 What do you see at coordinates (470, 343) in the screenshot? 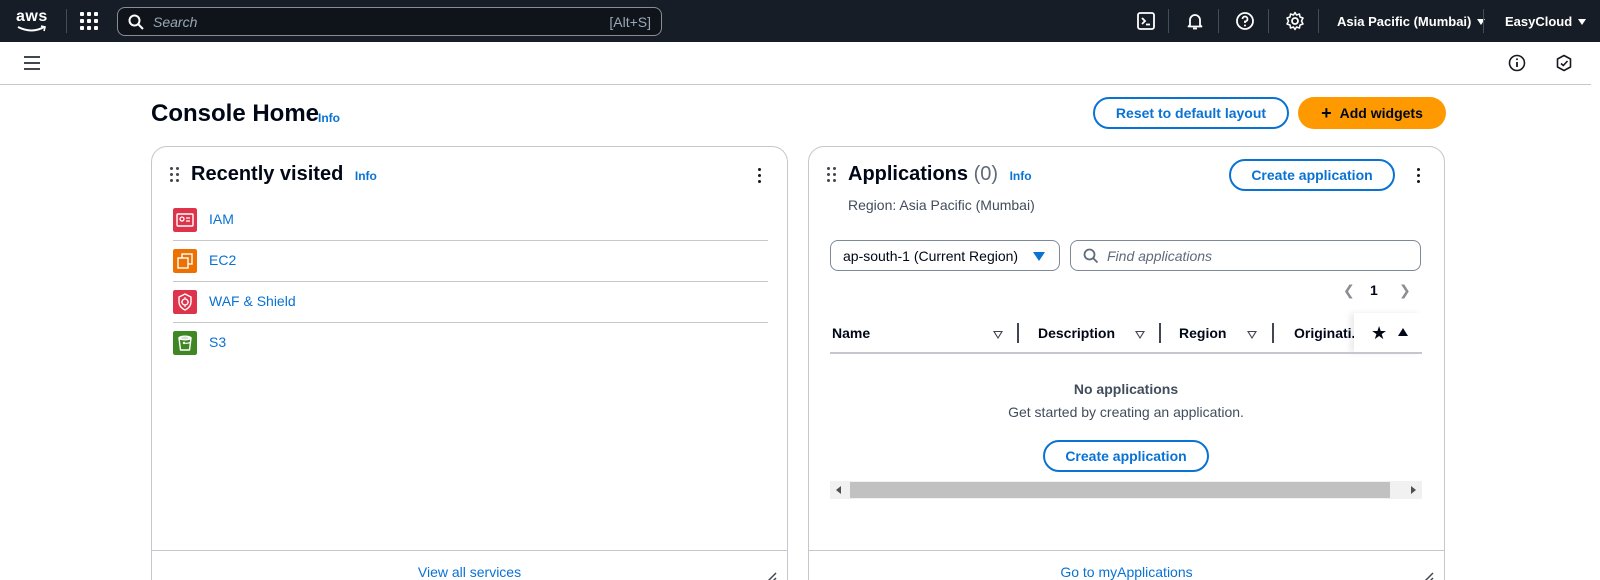
I see `list-item: S3` at bounding box center [470, 343].